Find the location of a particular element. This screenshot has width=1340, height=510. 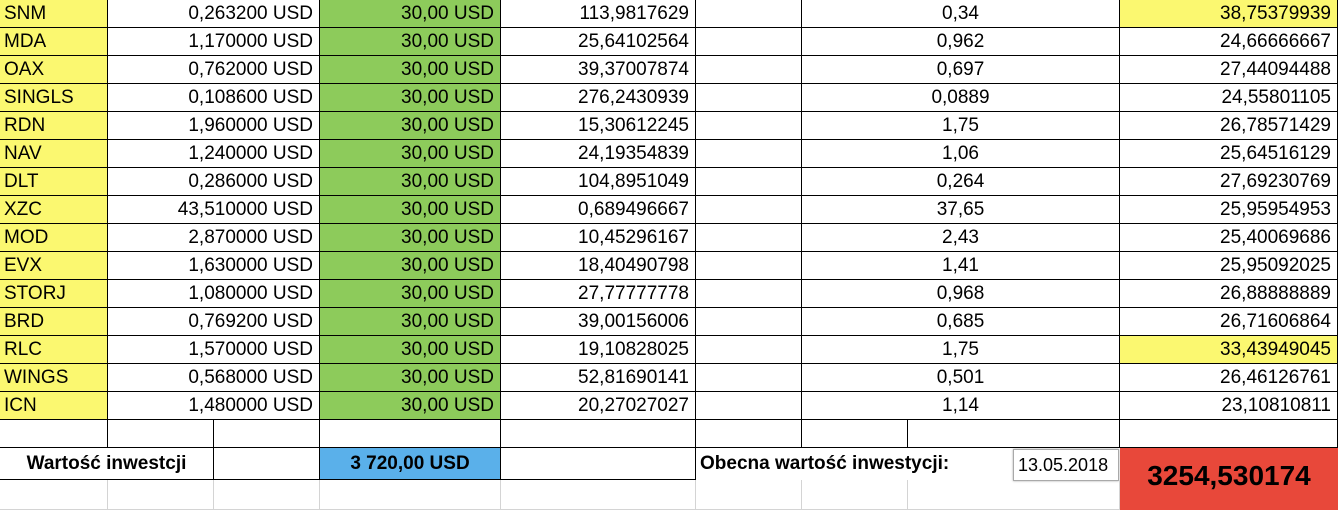

price-cell: 2,870000 USD is located at coordinates (214, 238).